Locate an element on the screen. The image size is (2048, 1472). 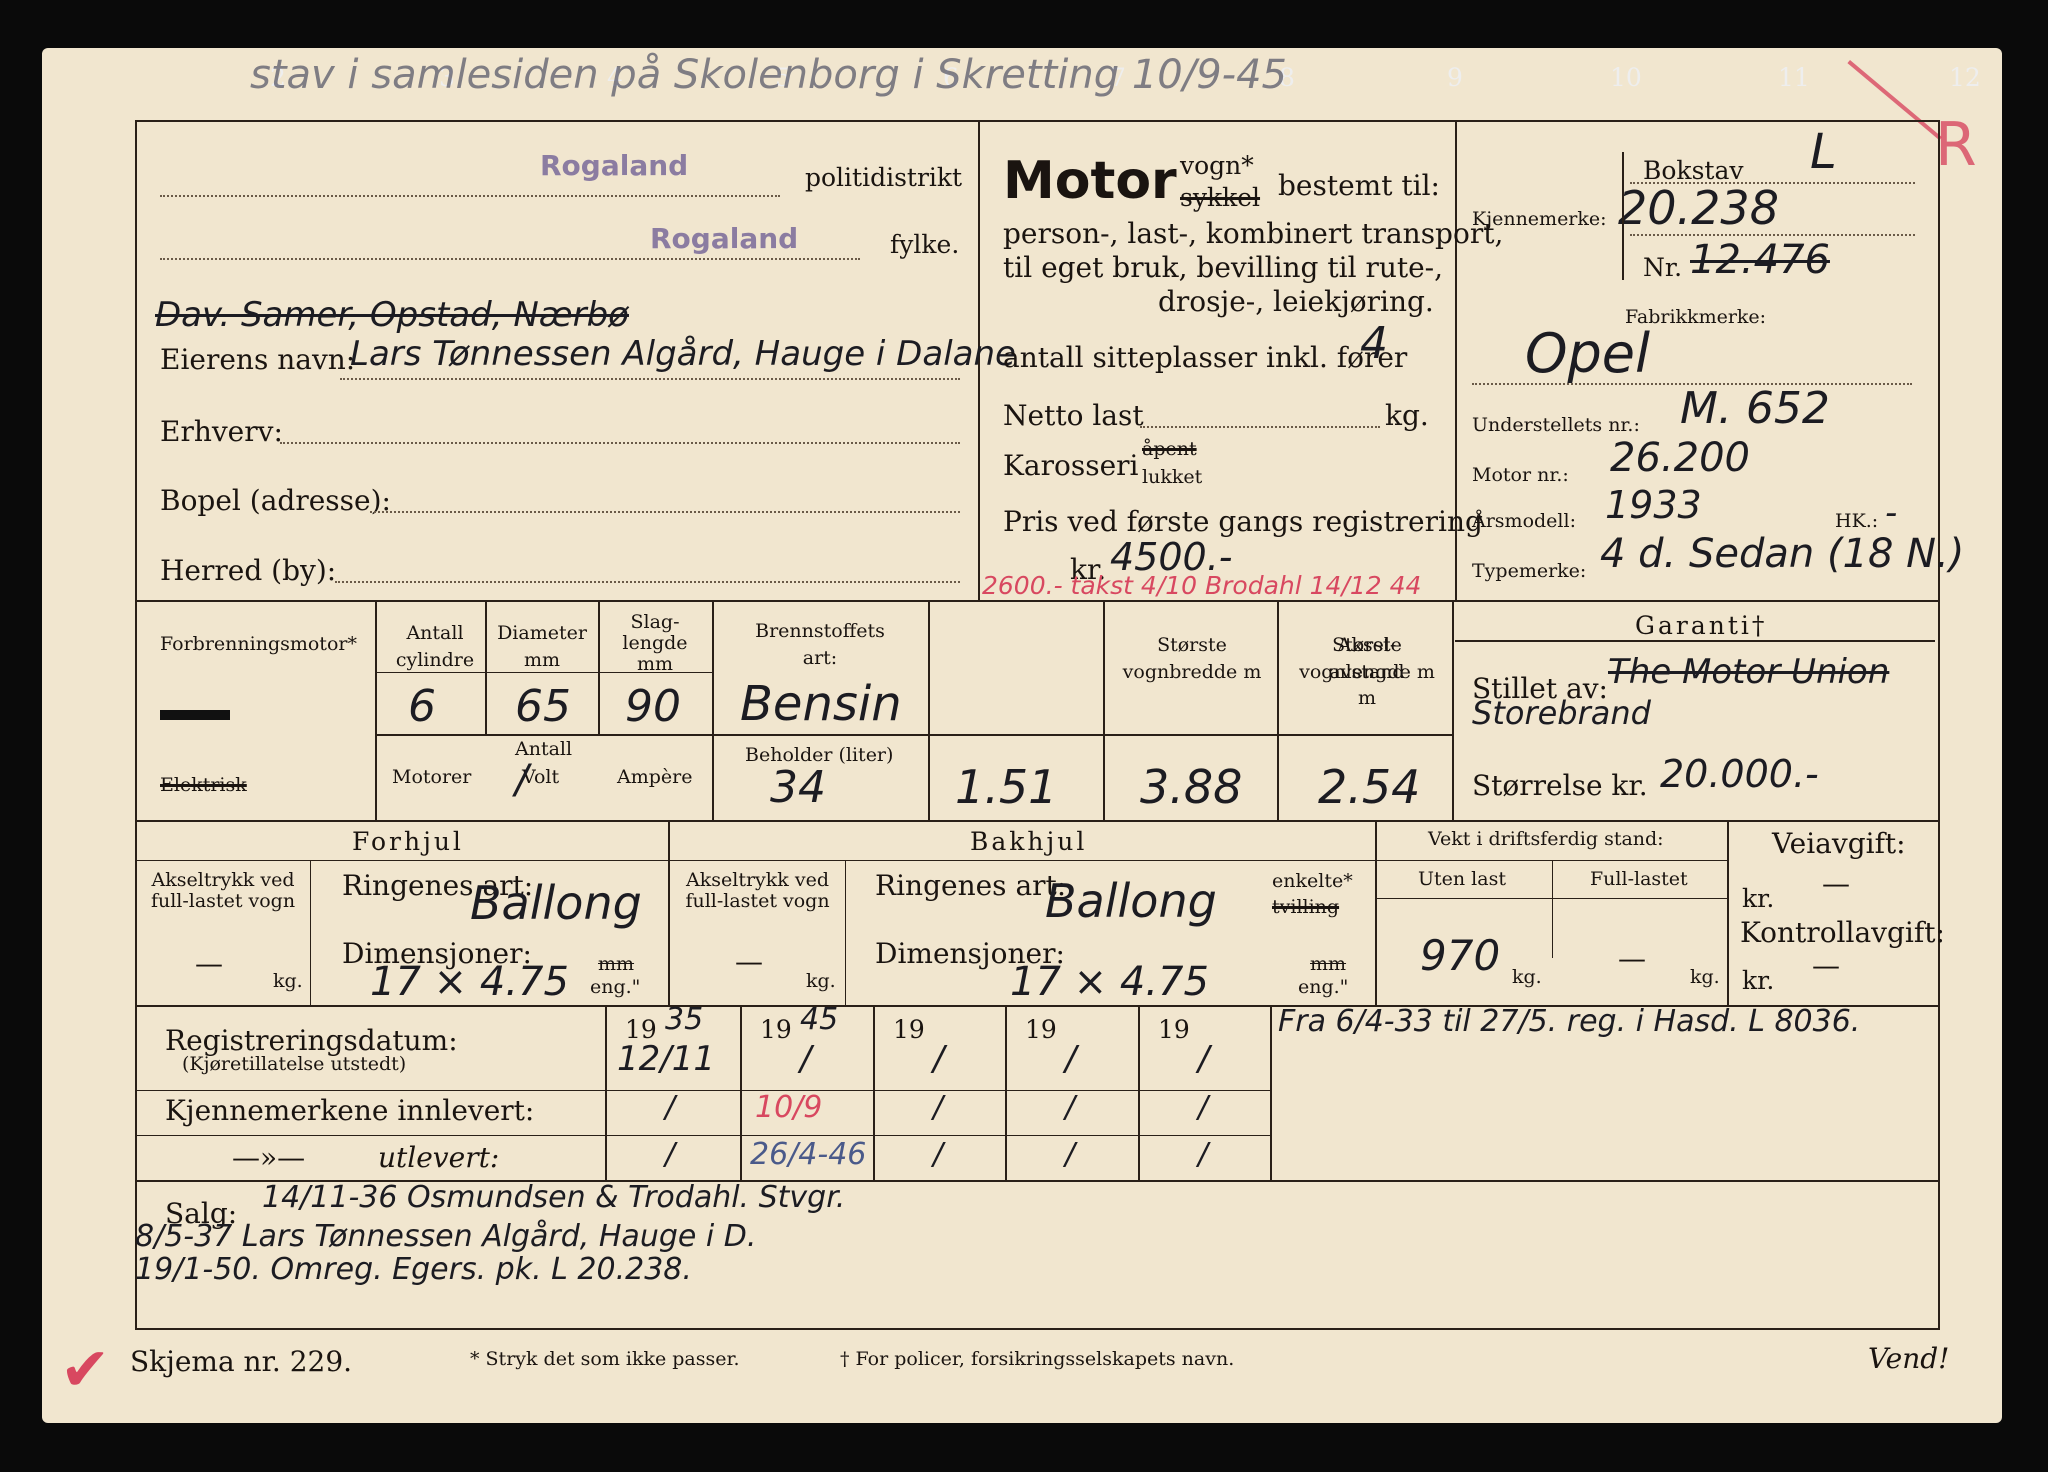
hk-label: HK.: is located at coordinates (1857, 521).